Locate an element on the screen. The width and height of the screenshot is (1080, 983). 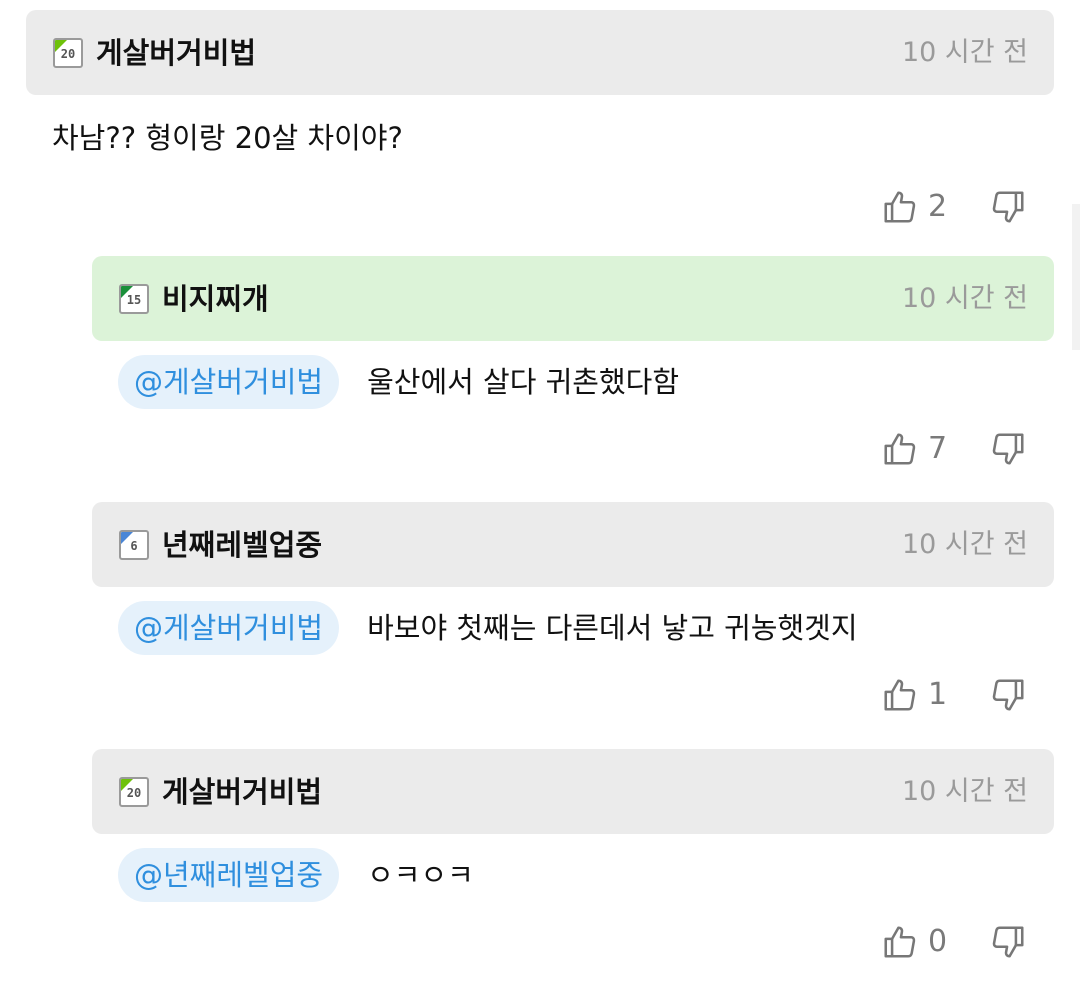
like-count: 2 is located at coordinates (938, 206).